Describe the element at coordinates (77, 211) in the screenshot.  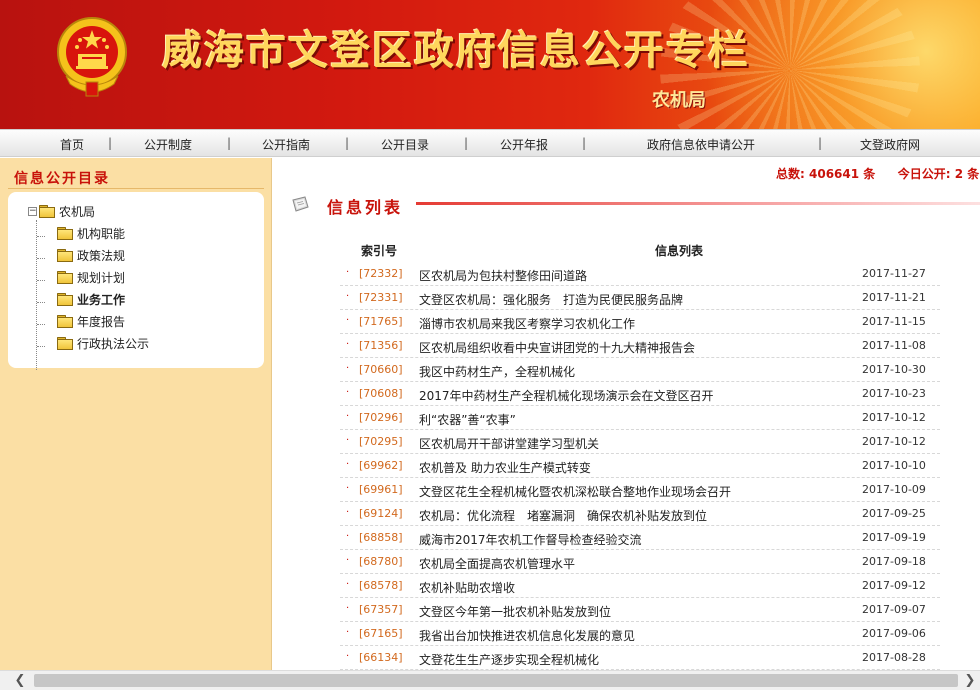
I see `tree-root-label: 农机局` at that location.